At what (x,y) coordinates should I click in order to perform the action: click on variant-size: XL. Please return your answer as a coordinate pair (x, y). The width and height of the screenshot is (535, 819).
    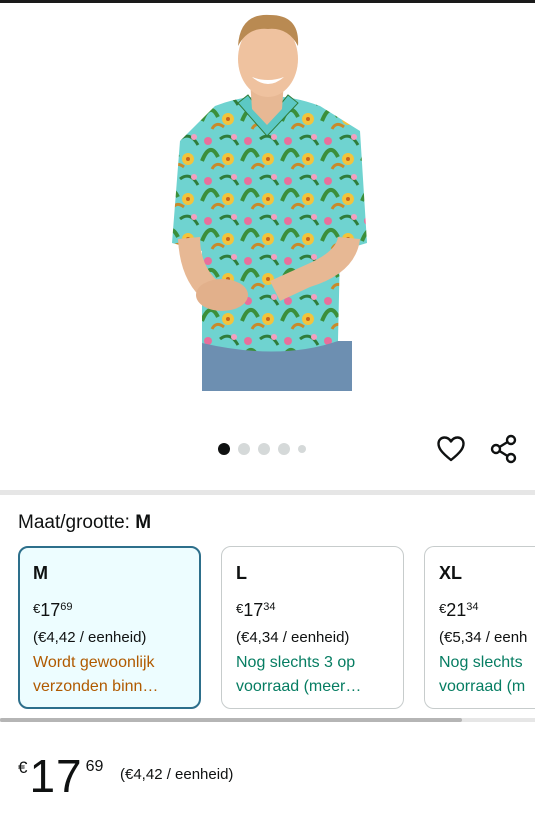
    Looking at the image, I should click on (451, 573).